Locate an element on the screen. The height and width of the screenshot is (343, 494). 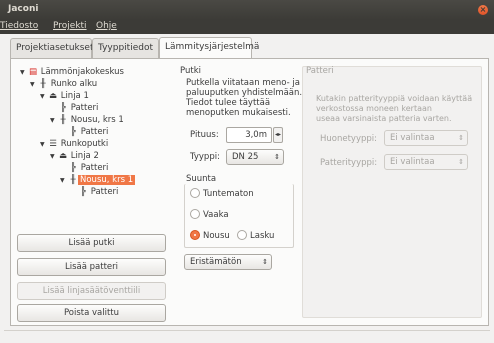
room-type-label: Huonetyyppi: is located at coordinates (349, 139).